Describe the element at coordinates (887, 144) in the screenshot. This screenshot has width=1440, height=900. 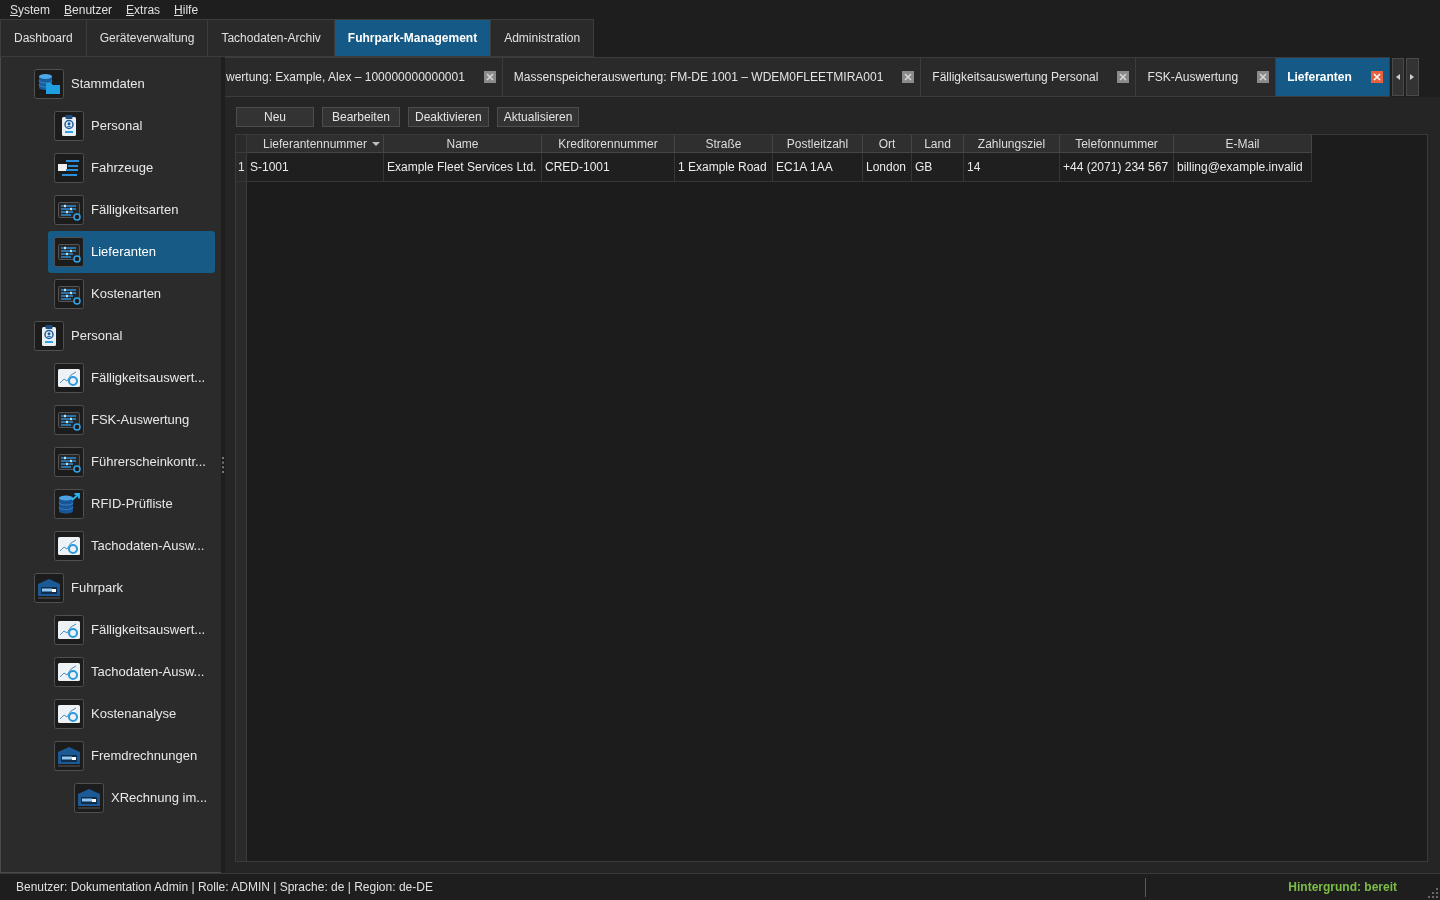
I see `column-header: Ort` at that location.